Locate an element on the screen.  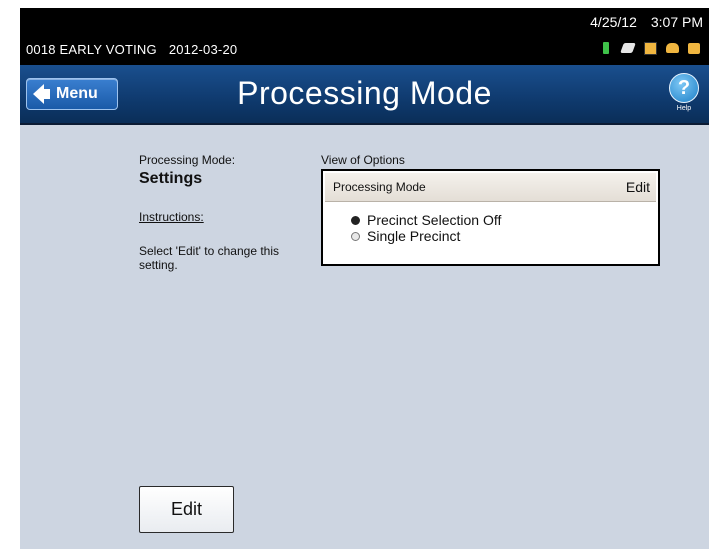
location-label: 0018 EARLY VOTING is located at coordinates (91, 49).